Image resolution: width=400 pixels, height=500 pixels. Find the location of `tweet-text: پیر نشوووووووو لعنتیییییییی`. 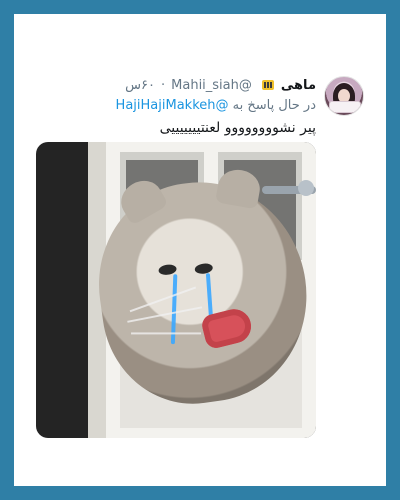

tweet-text: پیر نشوووووووو لعنتیییییییی is located at coordinates (237, 128).